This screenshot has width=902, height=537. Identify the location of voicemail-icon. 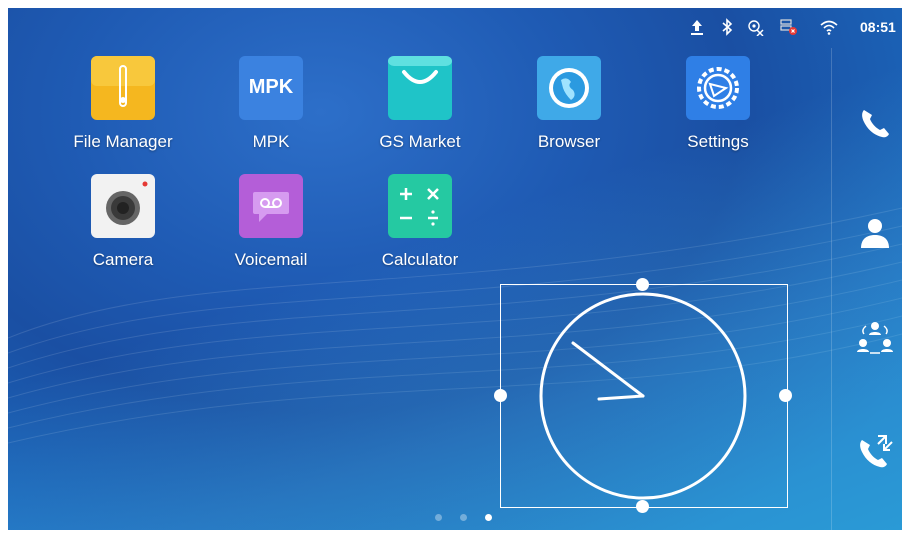
(271, 206).